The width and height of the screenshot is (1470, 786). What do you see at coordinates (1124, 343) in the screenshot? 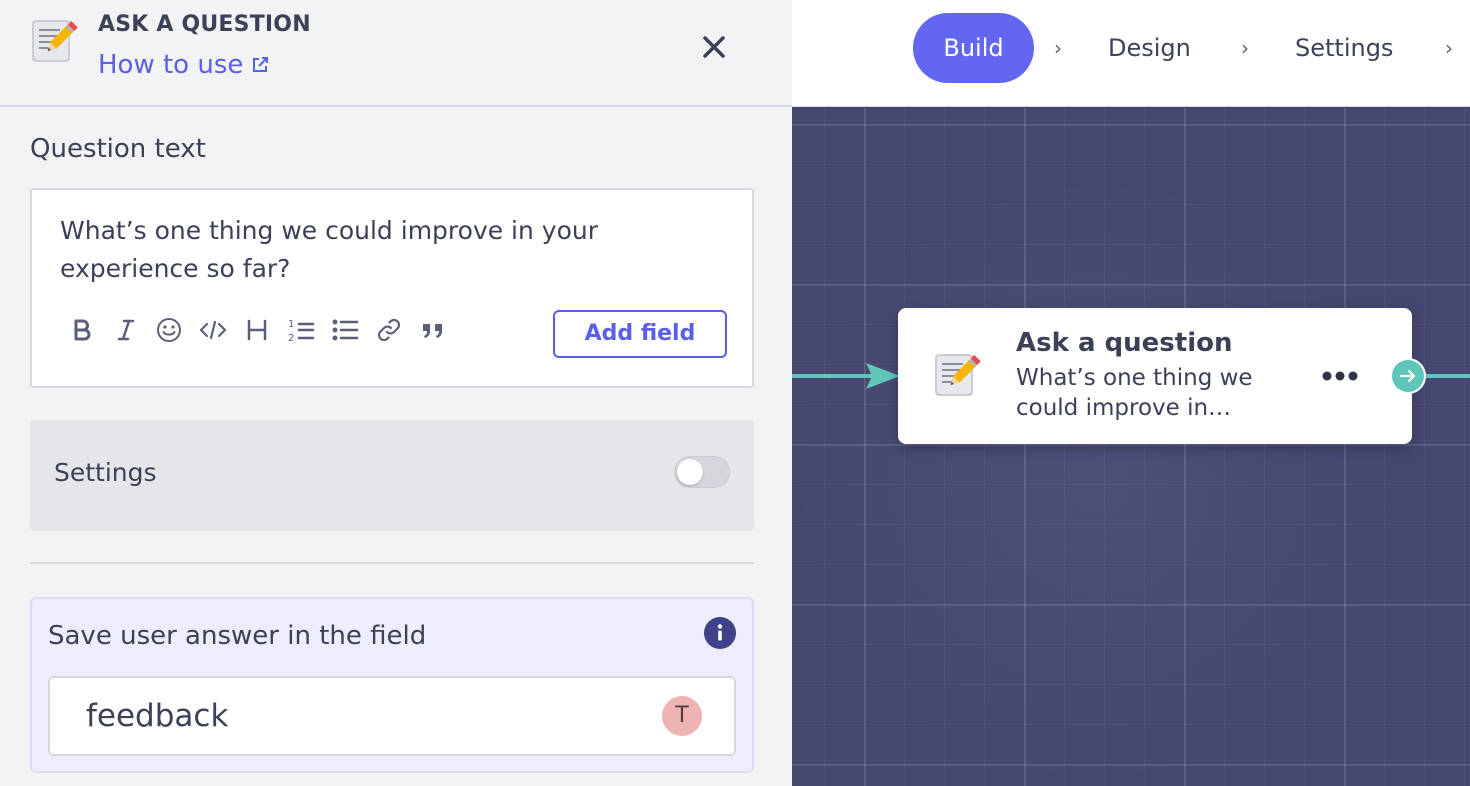
I see `node-title: Ask a question` at bounding box center [1124, 343].